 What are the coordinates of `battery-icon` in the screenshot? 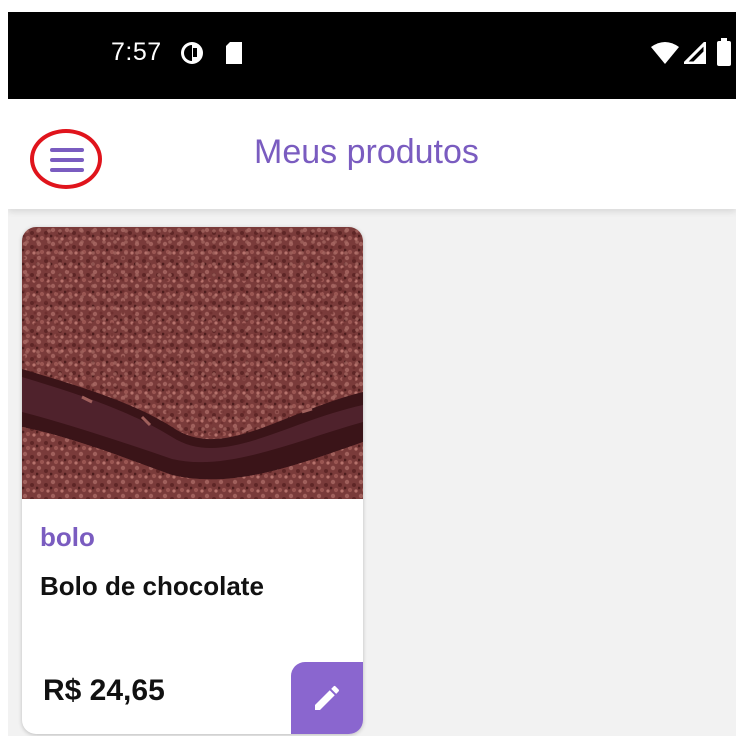 It's located at (724, 54).